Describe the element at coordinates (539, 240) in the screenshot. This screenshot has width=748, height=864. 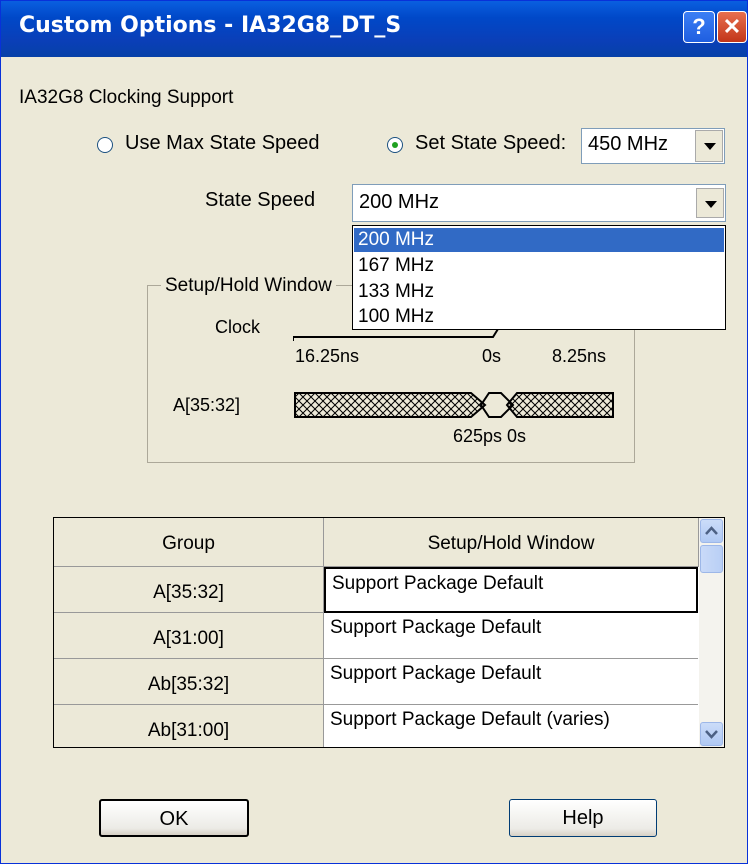
I see `state-speed-option: 200 MHz` at that location.